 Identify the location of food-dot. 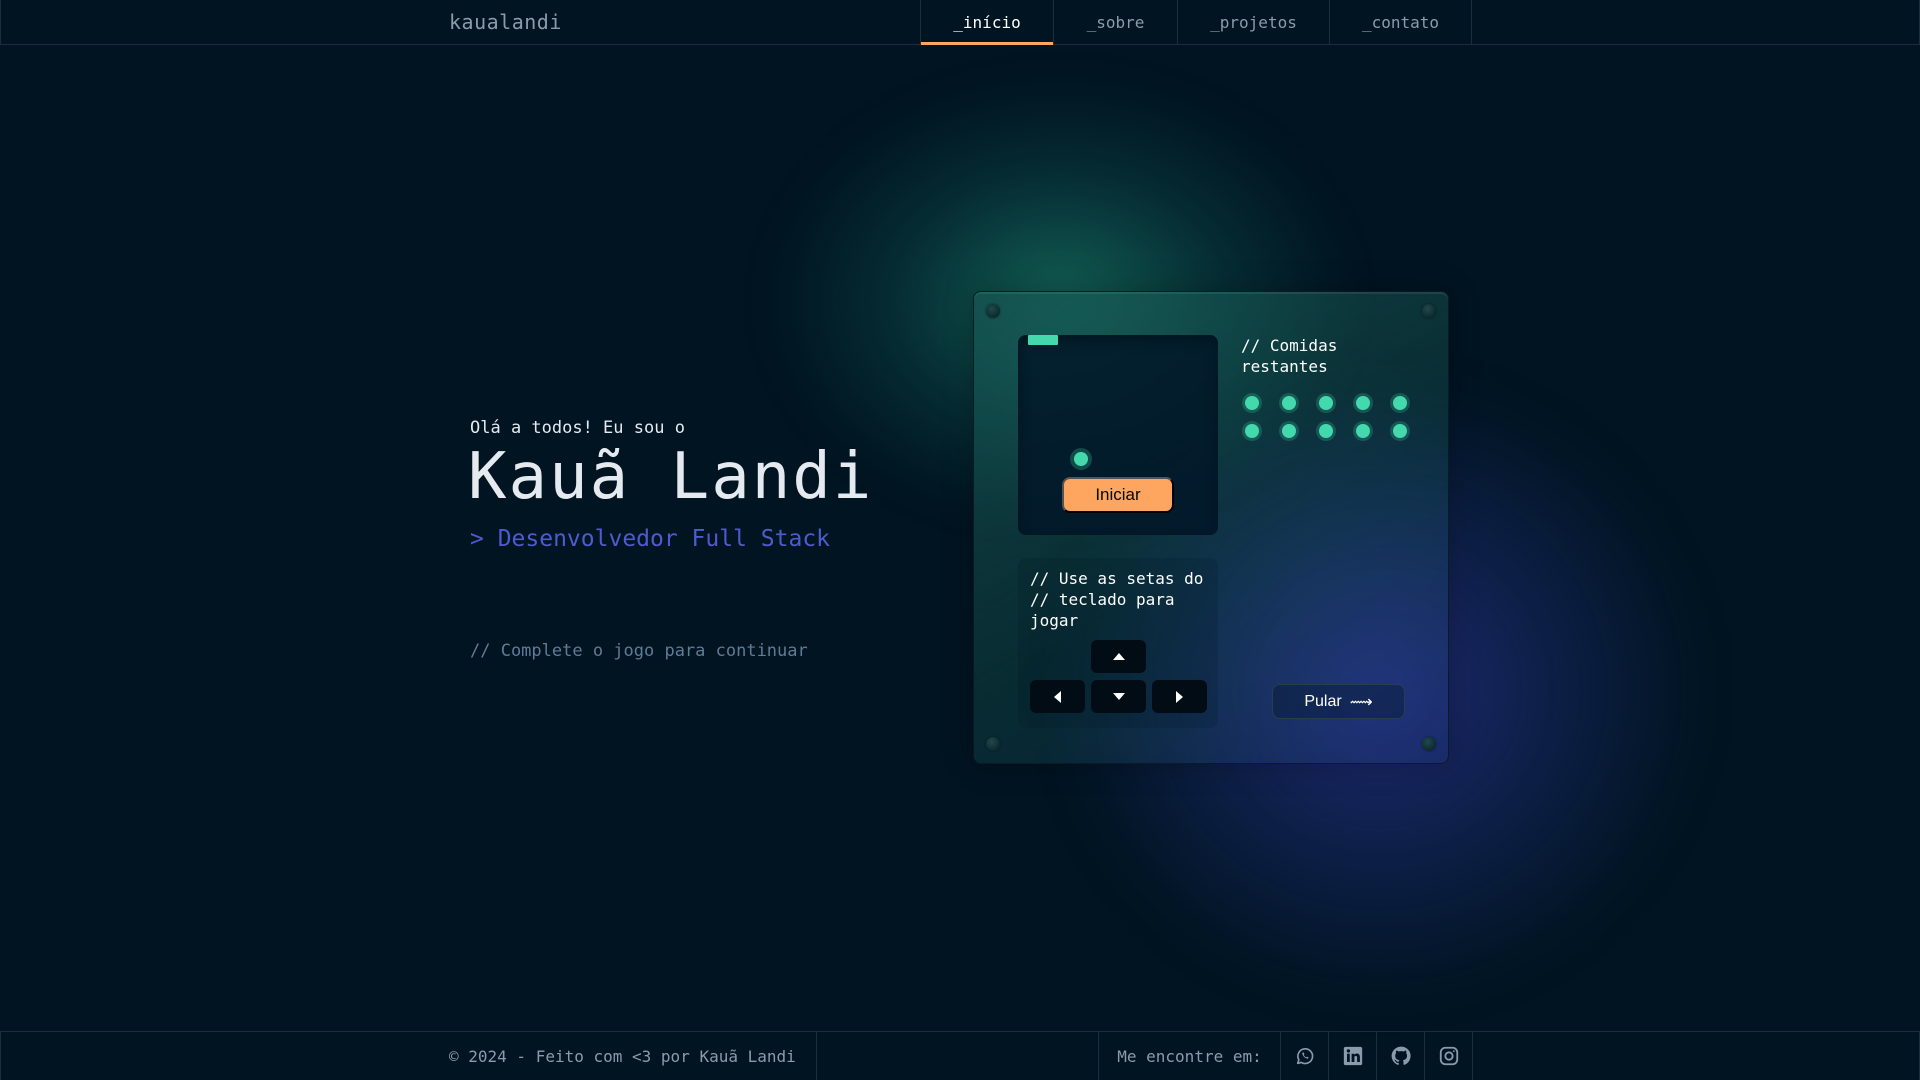
(1081, 459).